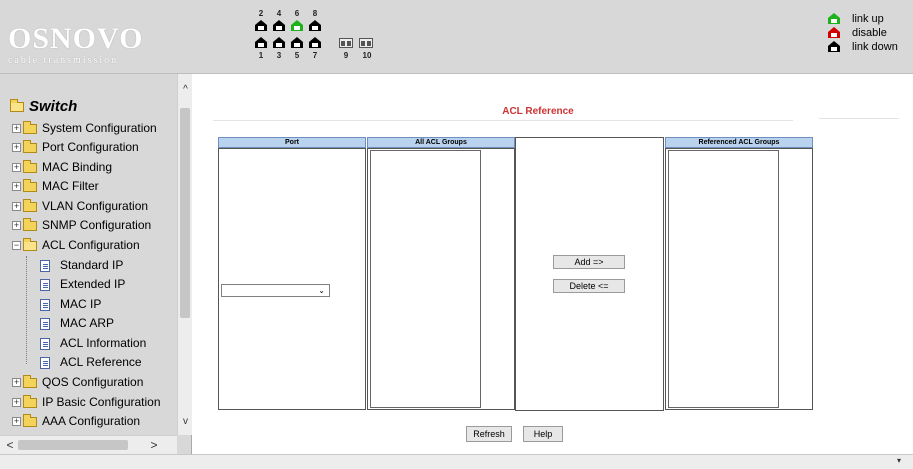 This screenshot has height=469, width=913. I want to click on port-3-icon, so click(279, 42).